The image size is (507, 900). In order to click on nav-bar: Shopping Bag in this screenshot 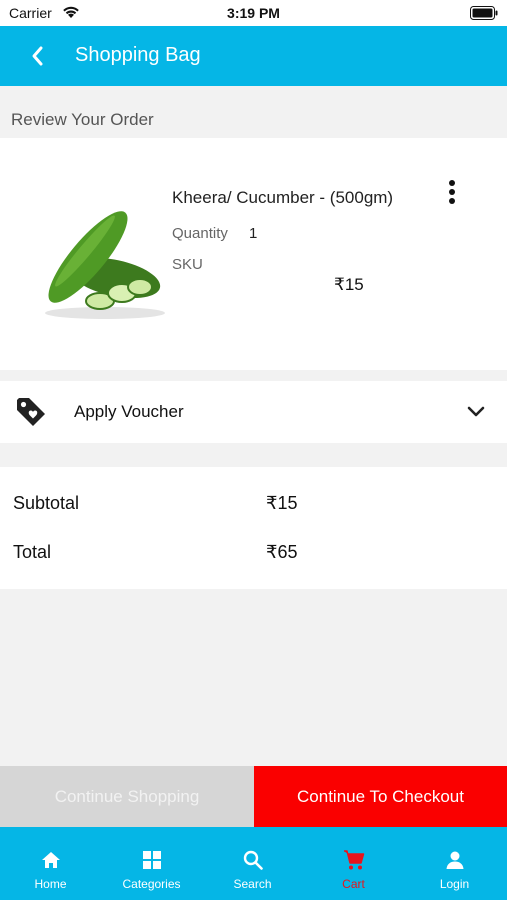, I will do `click(253, 56)`.